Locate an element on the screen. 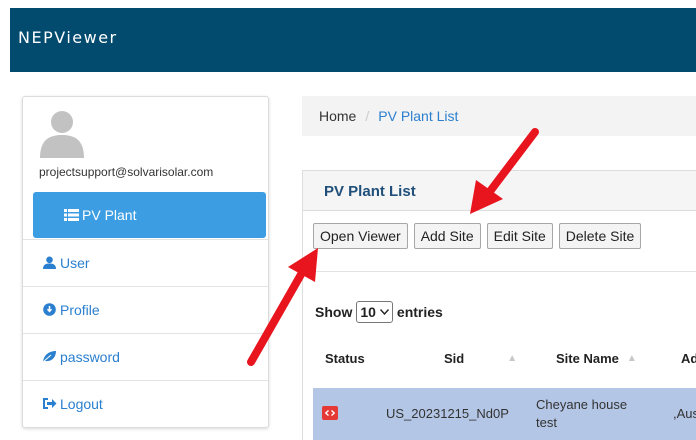  entries-label: entries is located at coordinates (419, 312).